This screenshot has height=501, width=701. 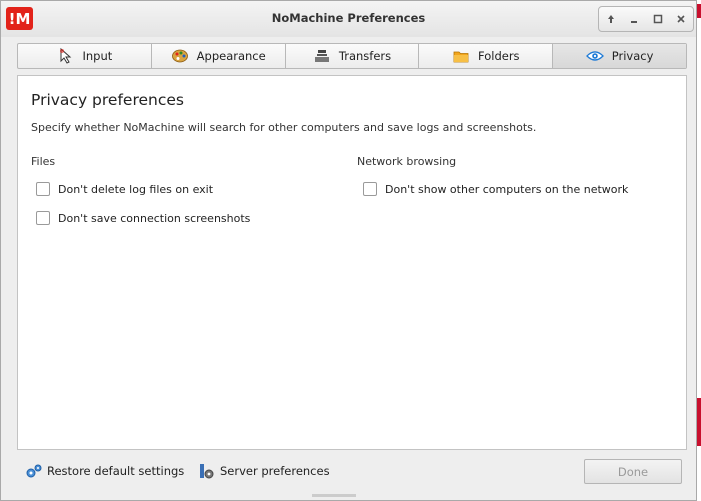 What do you see at coordinates (180, 56) in the screenshot?
I see `palette-icon` at bounding box center [180, 56].